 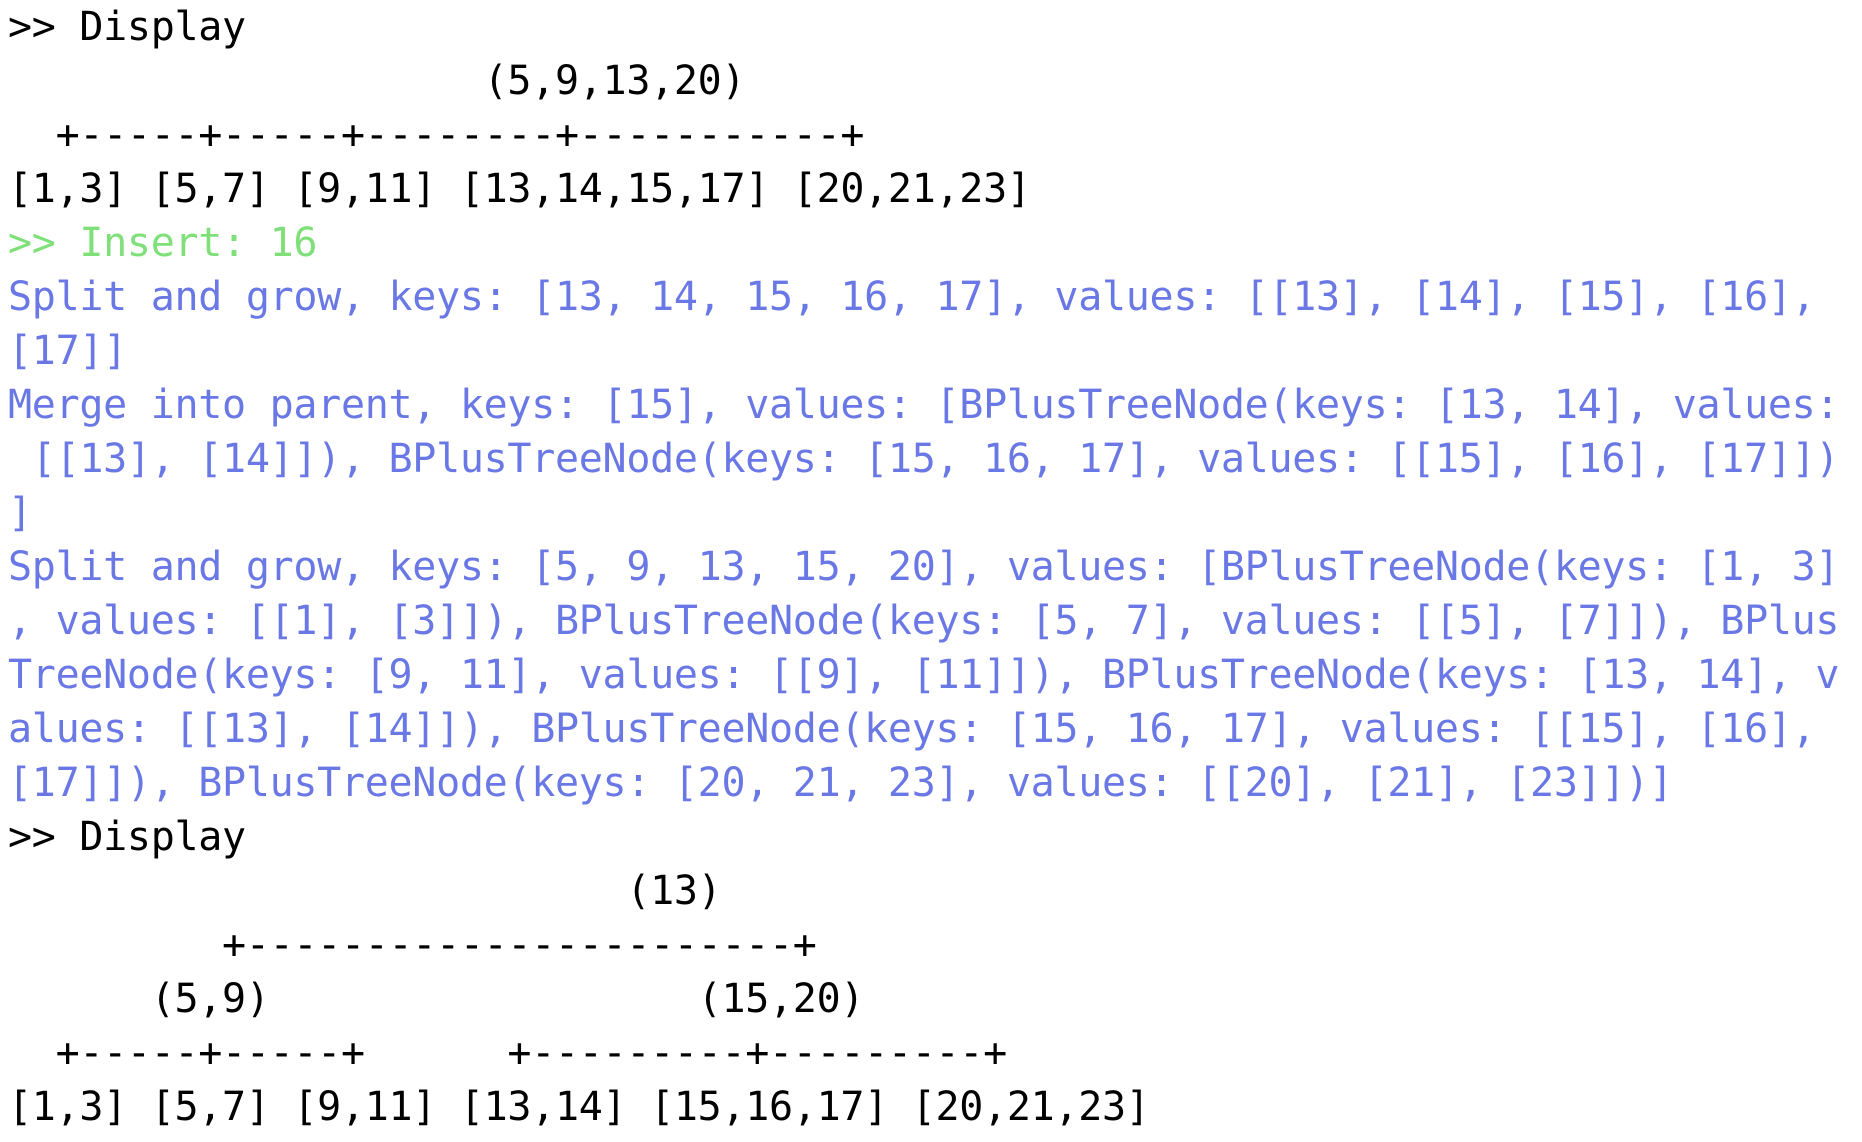 What do you see at coordinates (377, 81) in the screenshot?
I see `tree-root-keys: (5,9,13,20)` at bounding box center [377, 81].